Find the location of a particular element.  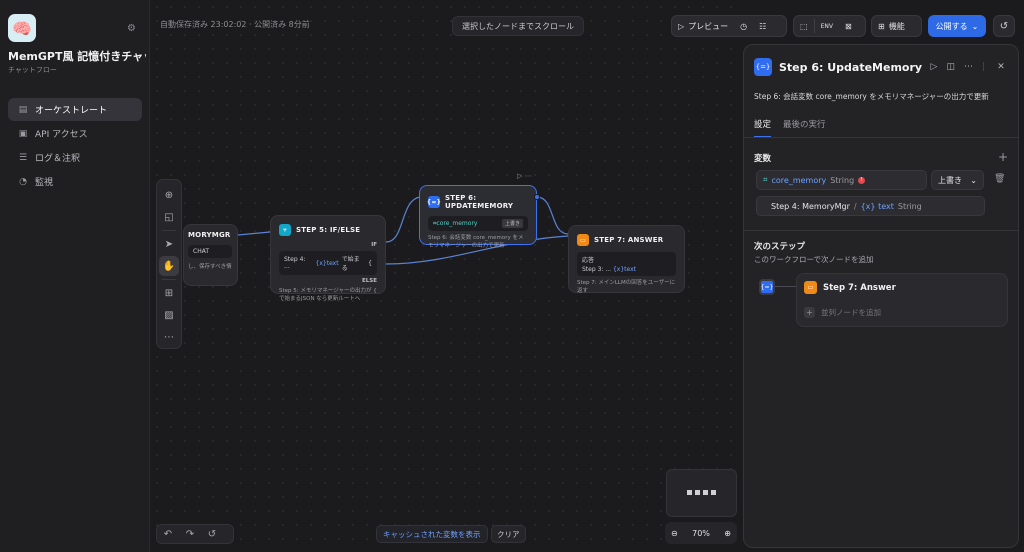

add-note-button: ◱ is located at coordinates (169, 217).